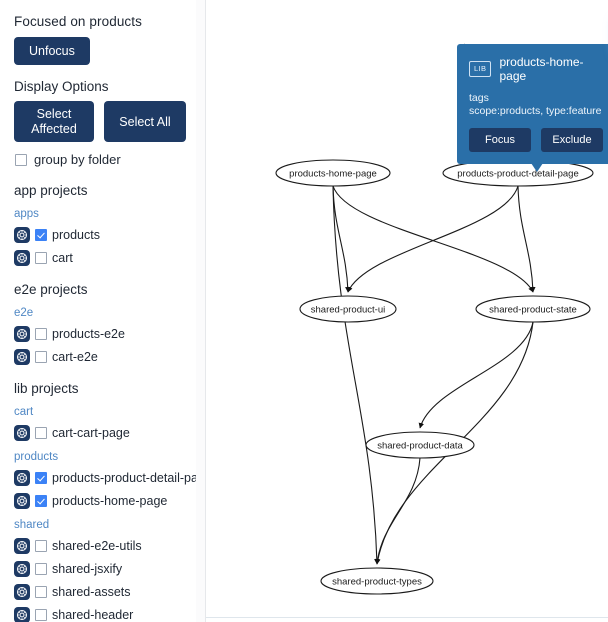  Describe the element at coordinates (541, 69) in the screenshot. I see `tooltip-project-name: products-home-page` at that location.